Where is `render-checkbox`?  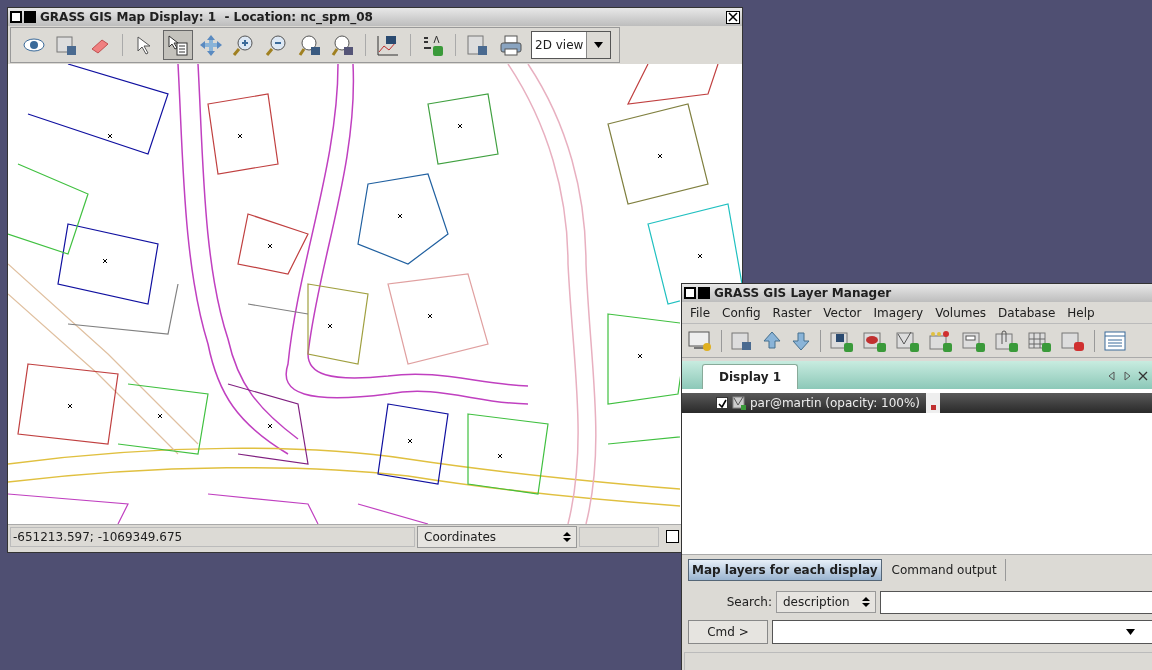
render-checkbox is located at coordinates (672, 536).